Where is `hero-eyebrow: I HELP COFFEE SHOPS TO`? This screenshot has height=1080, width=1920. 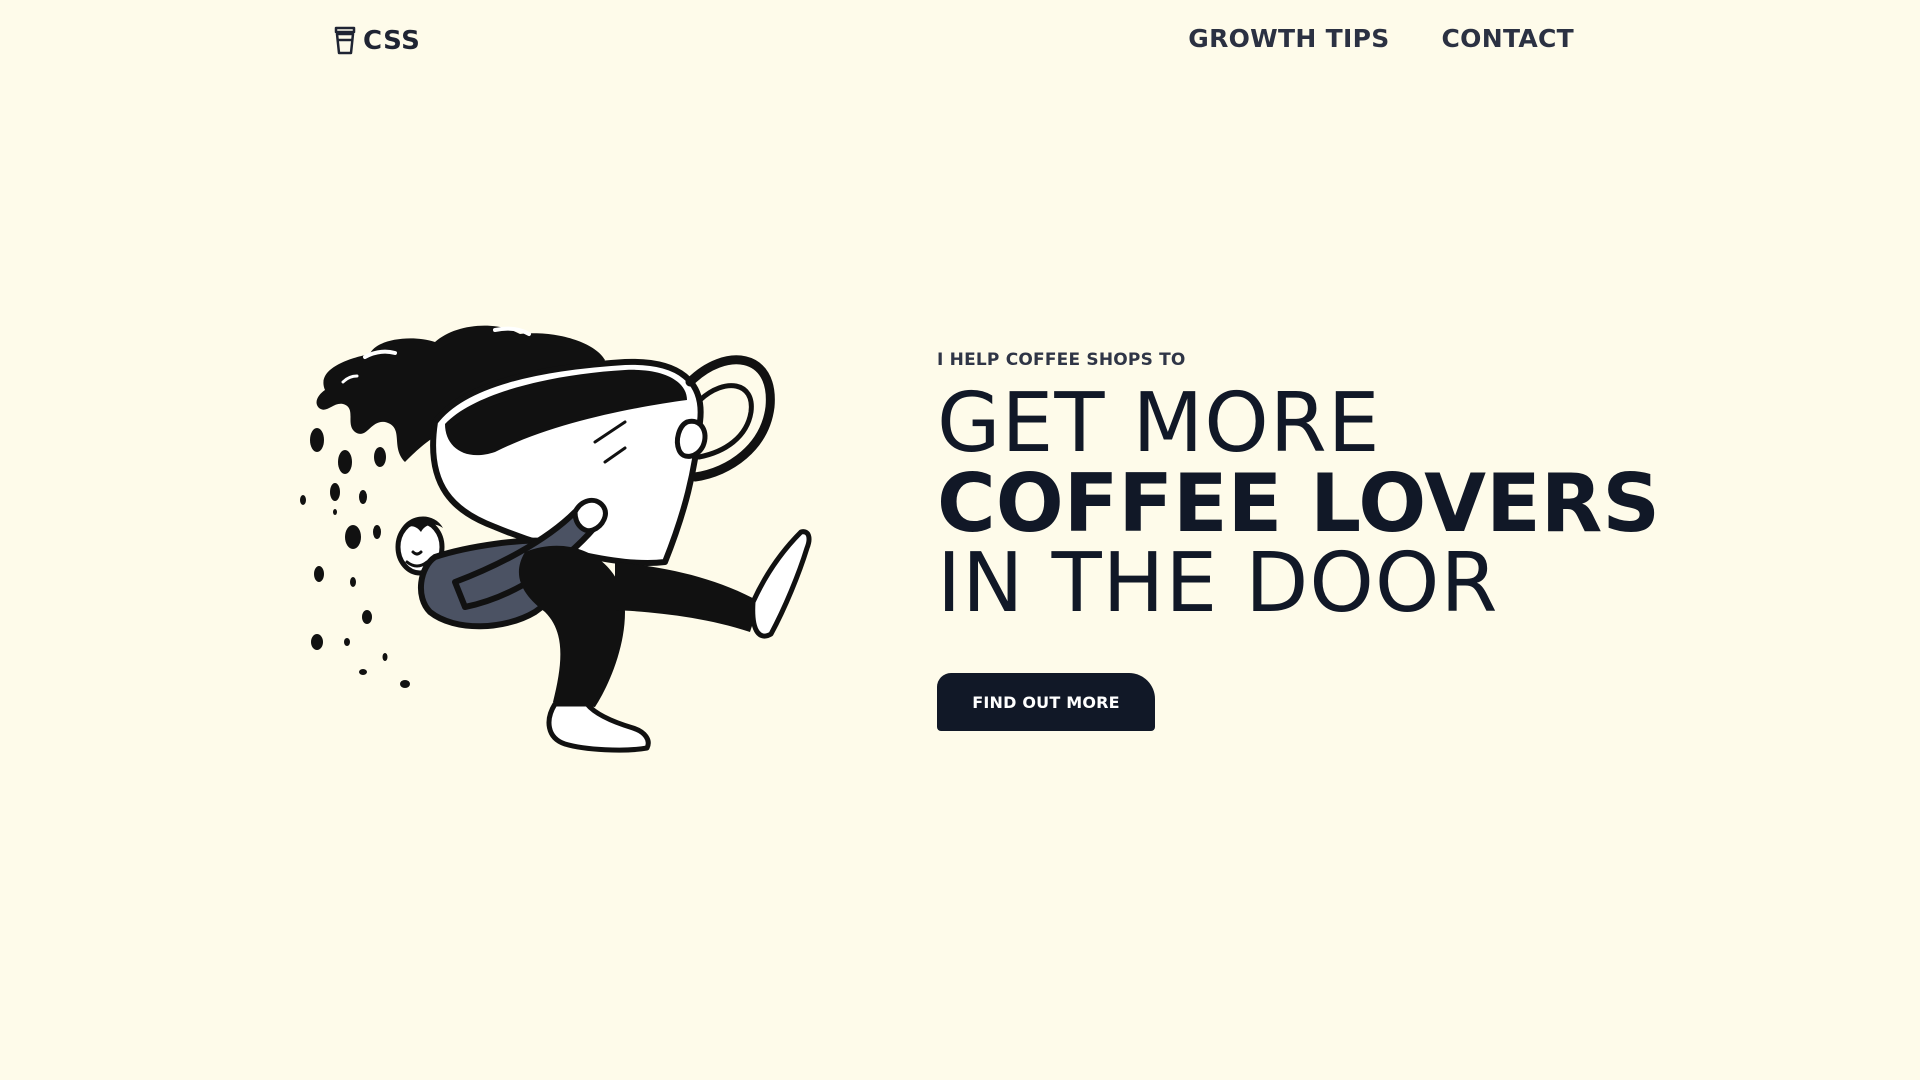 hero-eyebrow: I HELP COFFEE SHOPS TO is located at coordinates (1061, 360).